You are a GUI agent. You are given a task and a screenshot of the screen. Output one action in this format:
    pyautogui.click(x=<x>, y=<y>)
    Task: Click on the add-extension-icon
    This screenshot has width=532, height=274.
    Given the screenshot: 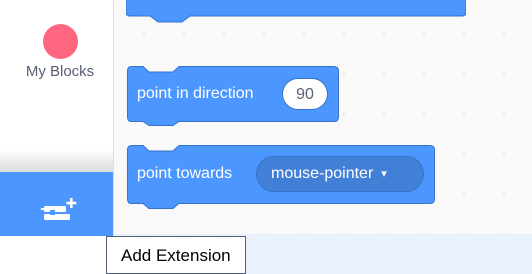 What is the action you would take?
    pyautogui.click(x=59, y=209)
    